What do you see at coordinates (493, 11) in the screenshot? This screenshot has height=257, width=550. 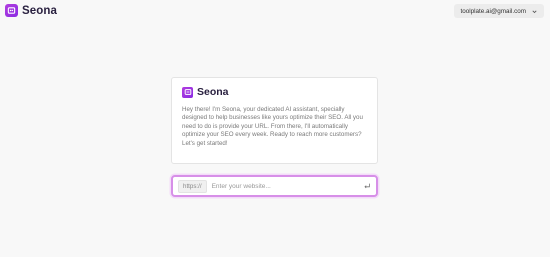 I see `account-email: toolplate.ai@gmail.com` at bounding box center [493, 11].